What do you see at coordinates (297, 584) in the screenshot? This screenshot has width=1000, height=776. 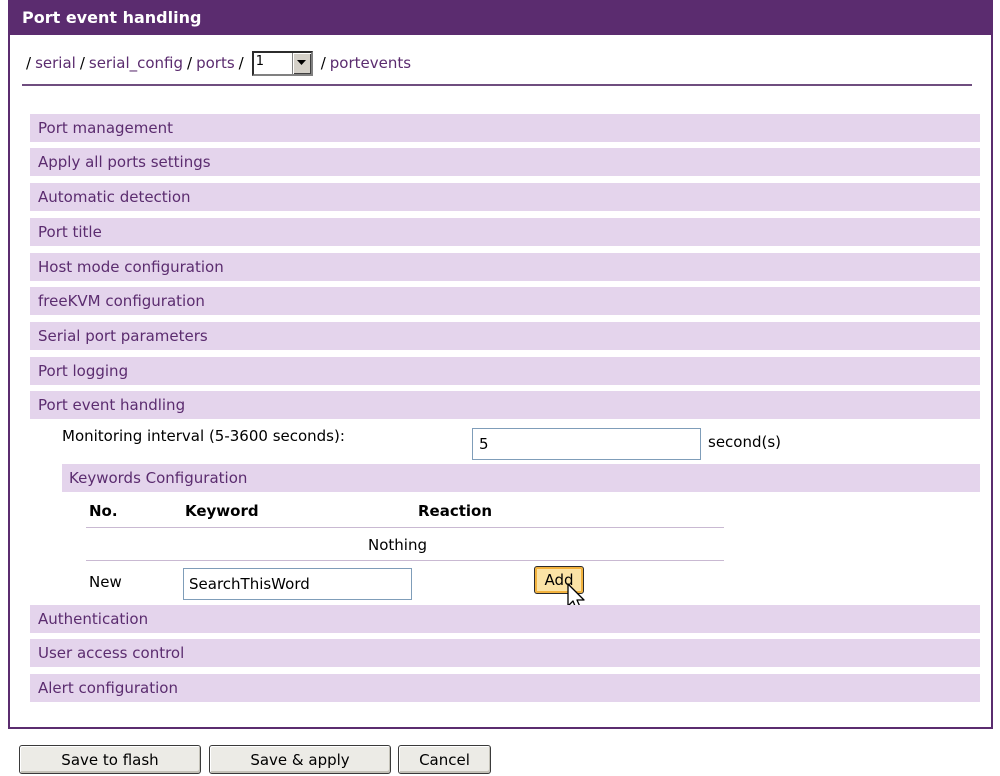 I see `new-keyword-input` at bounding box center [297, 584].